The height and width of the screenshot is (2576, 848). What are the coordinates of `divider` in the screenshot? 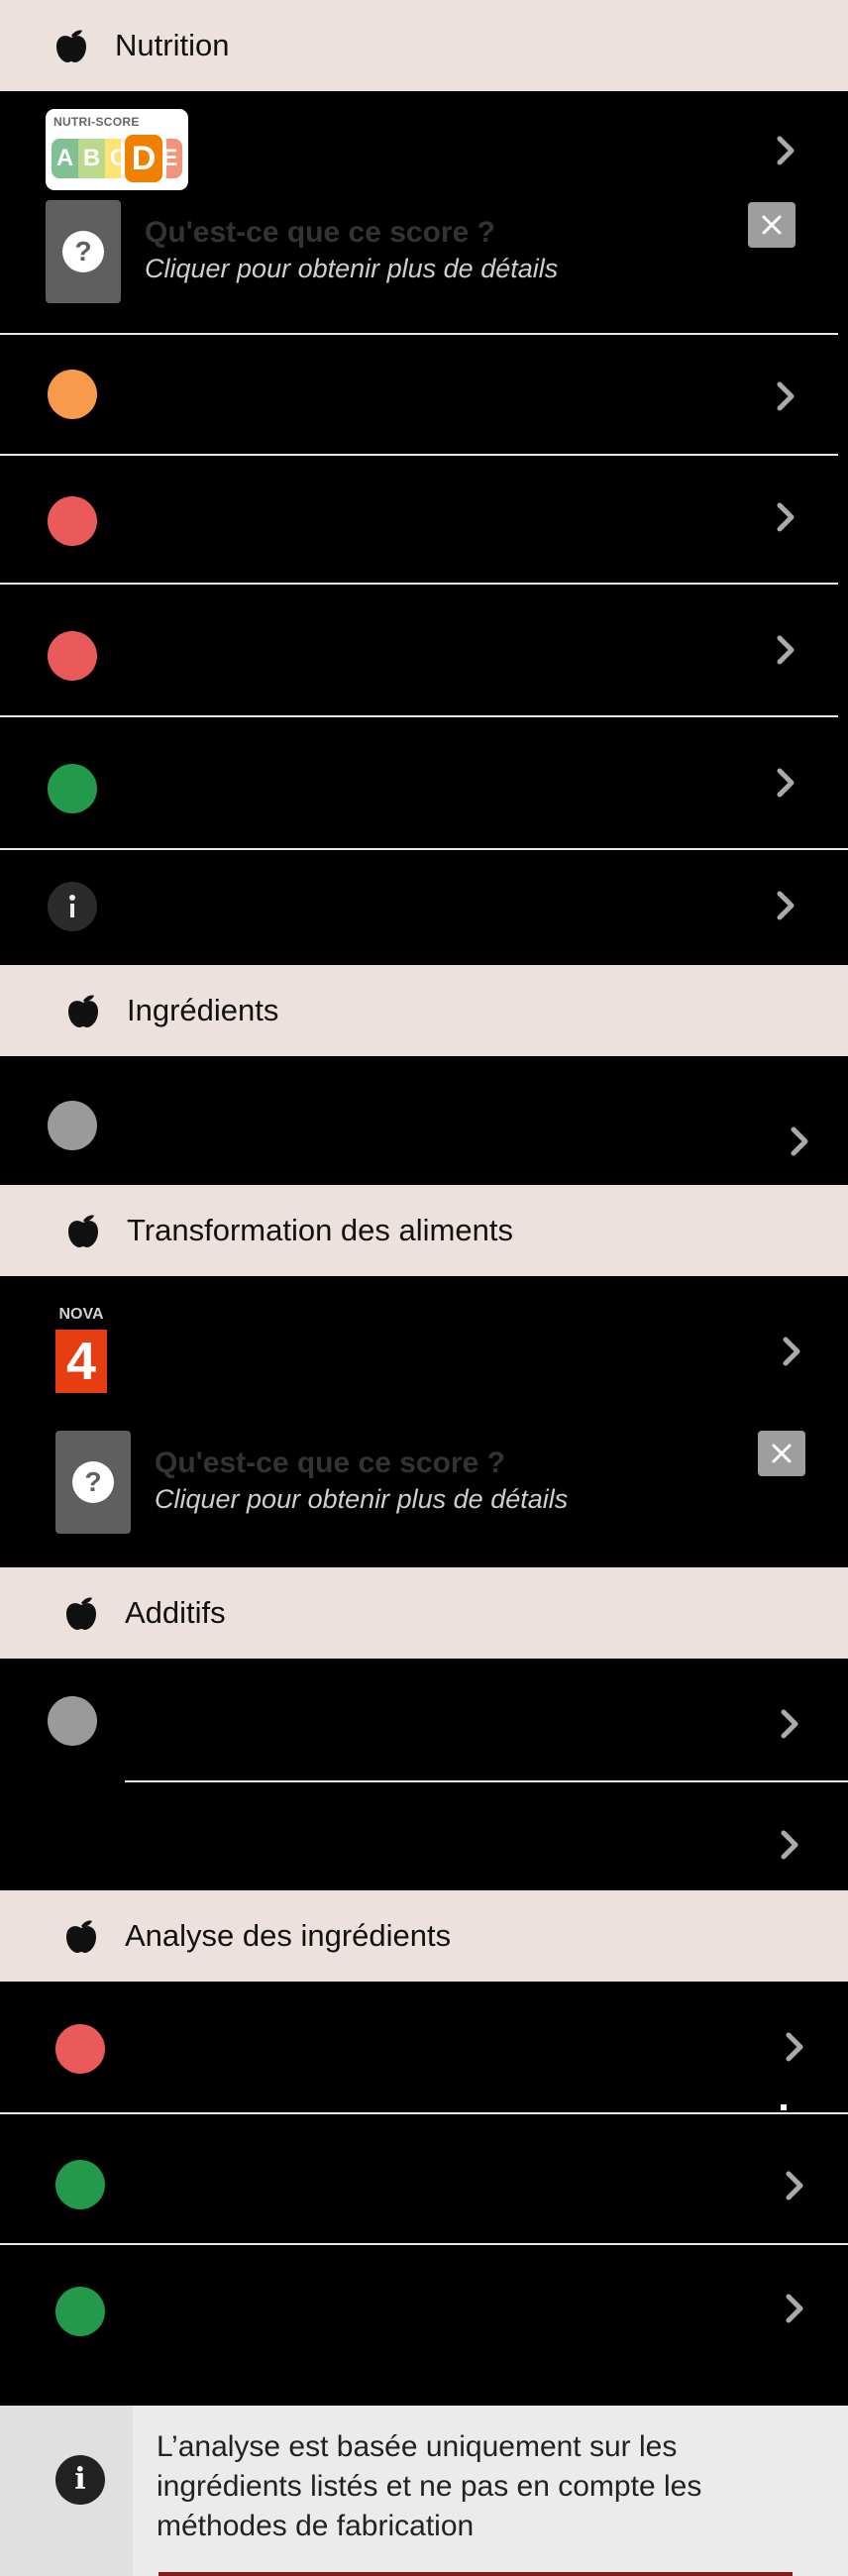 It's located at (487, 1781).